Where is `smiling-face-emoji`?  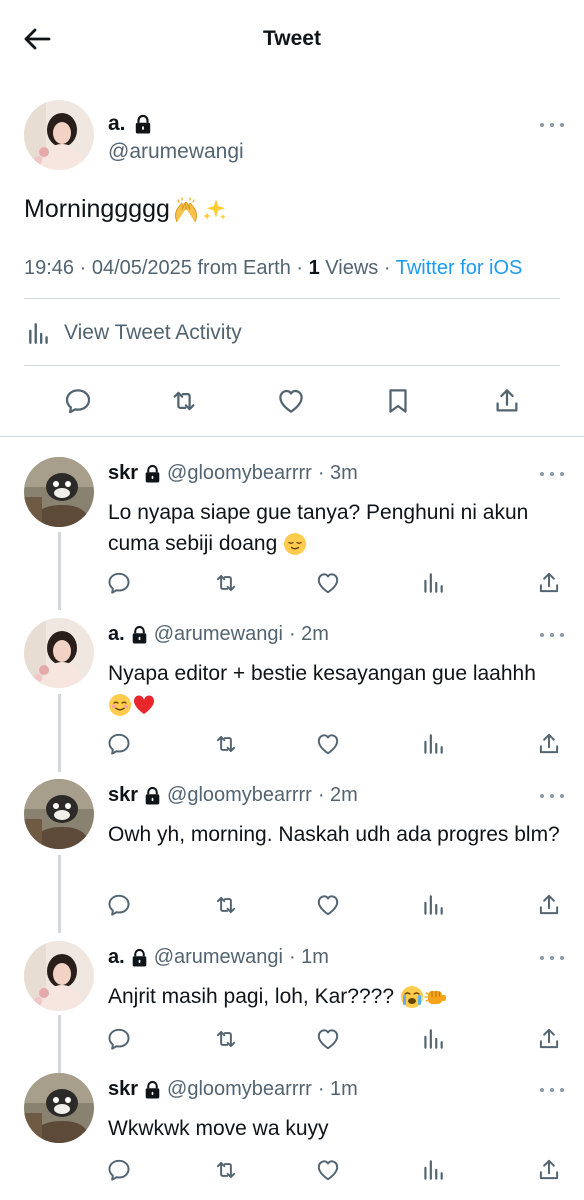
smiling-face-emoji is located at coordinates (120, 705).